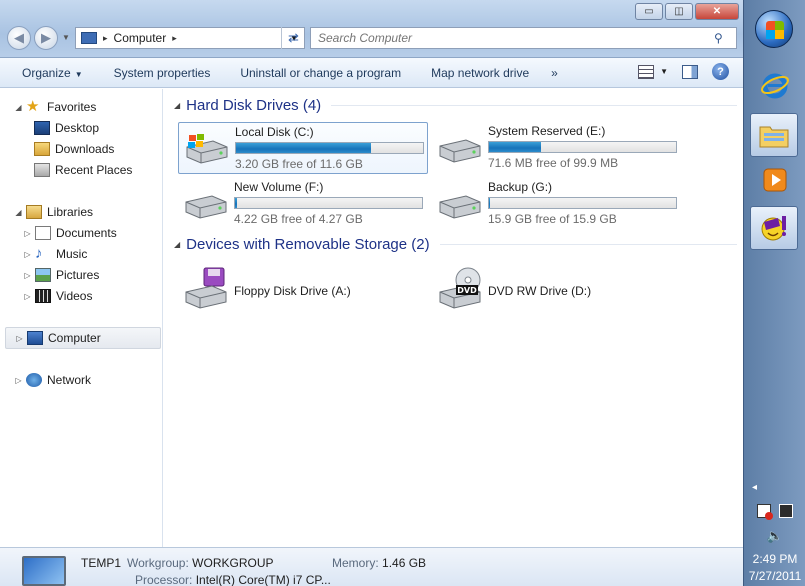  What do you see at coordinates (690, 71) in the screenshot?
I see `preview-pane-icon` at bounding box center [690, 71].